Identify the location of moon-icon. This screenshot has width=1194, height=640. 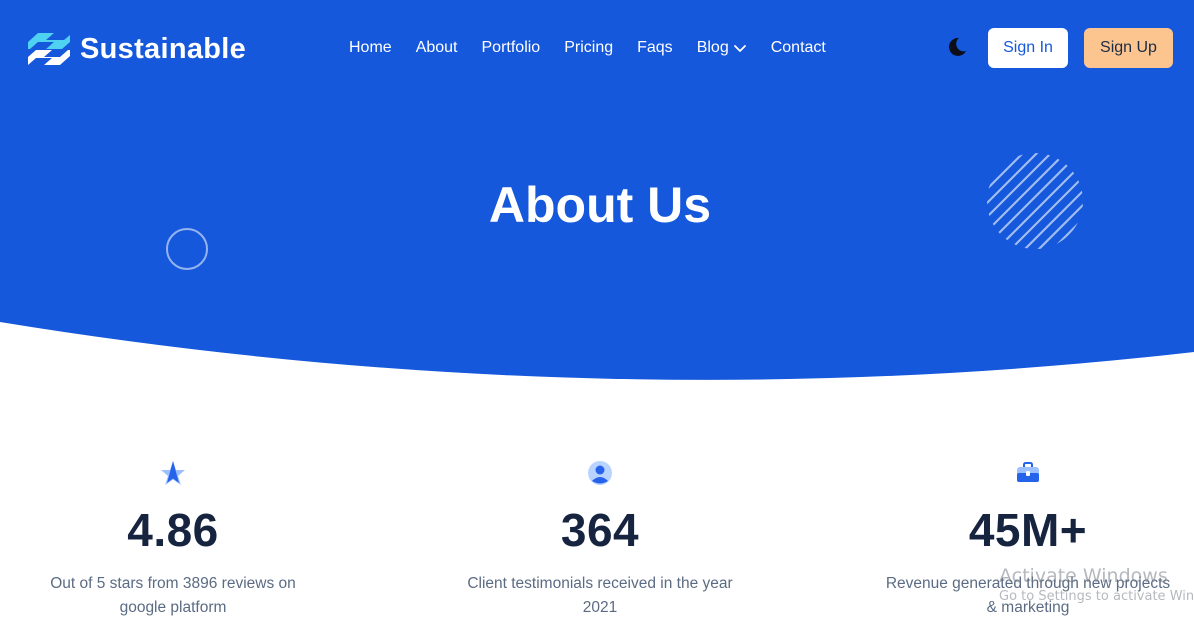
(957, 47).